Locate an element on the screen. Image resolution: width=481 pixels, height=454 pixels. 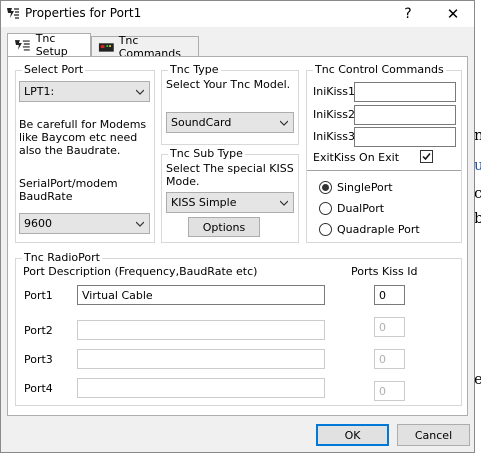
cancel-button: Cancel is located at coordinates (433, 435).